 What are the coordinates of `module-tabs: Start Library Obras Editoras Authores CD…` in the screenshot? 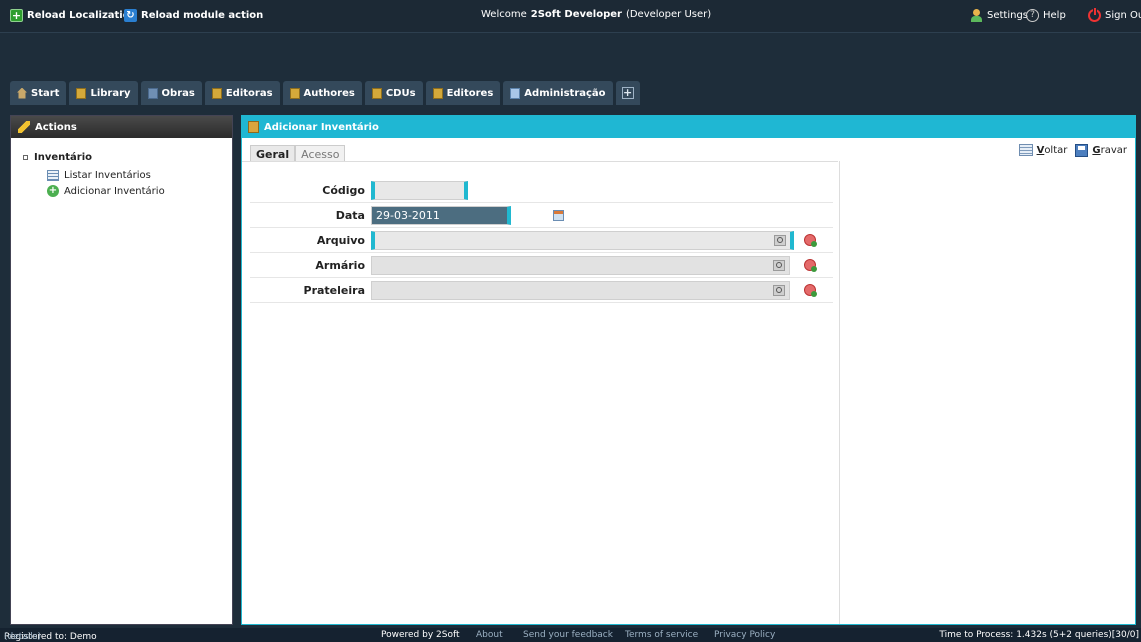 It's located at (325, 93).